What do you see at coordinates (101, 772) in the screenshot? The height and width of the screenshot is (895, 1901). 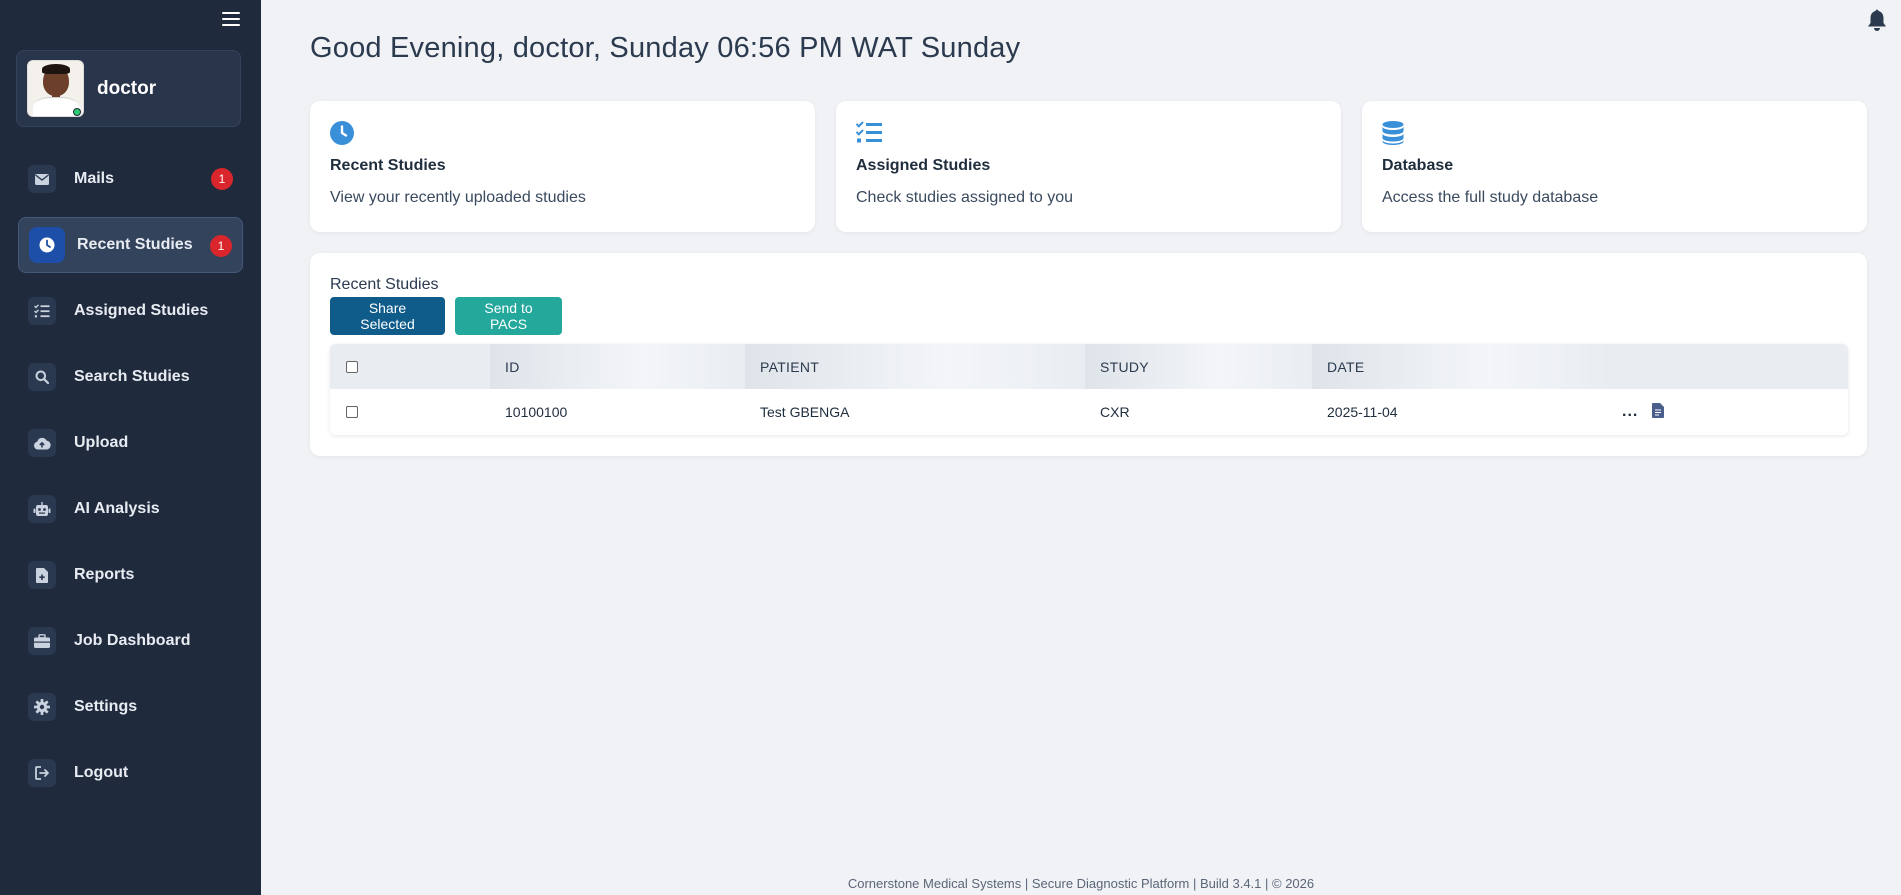 I see `sidebar-item-label: Logout` at bounding box center [101, 772].